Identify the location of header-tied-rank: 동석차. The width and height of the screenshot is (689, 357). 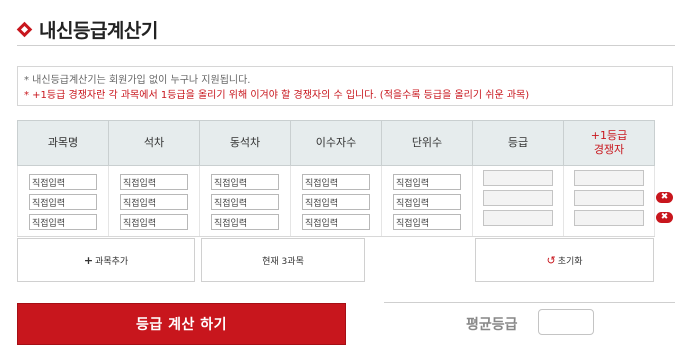
(245, 143).